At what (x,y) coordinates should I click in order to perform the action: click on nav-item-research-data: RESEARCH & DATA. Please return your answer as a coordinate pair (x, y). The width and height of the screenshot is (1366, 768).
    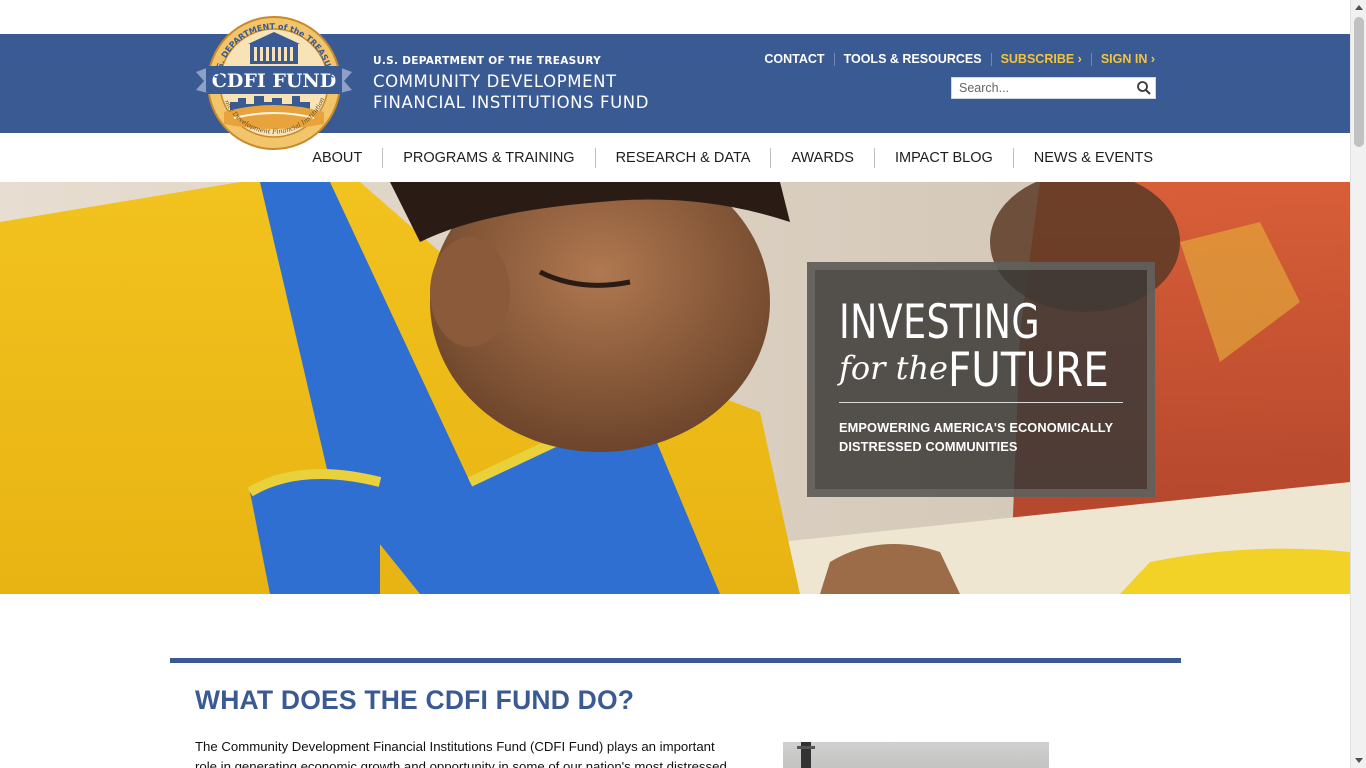
    Looking at the image, I should click on (682, 157).